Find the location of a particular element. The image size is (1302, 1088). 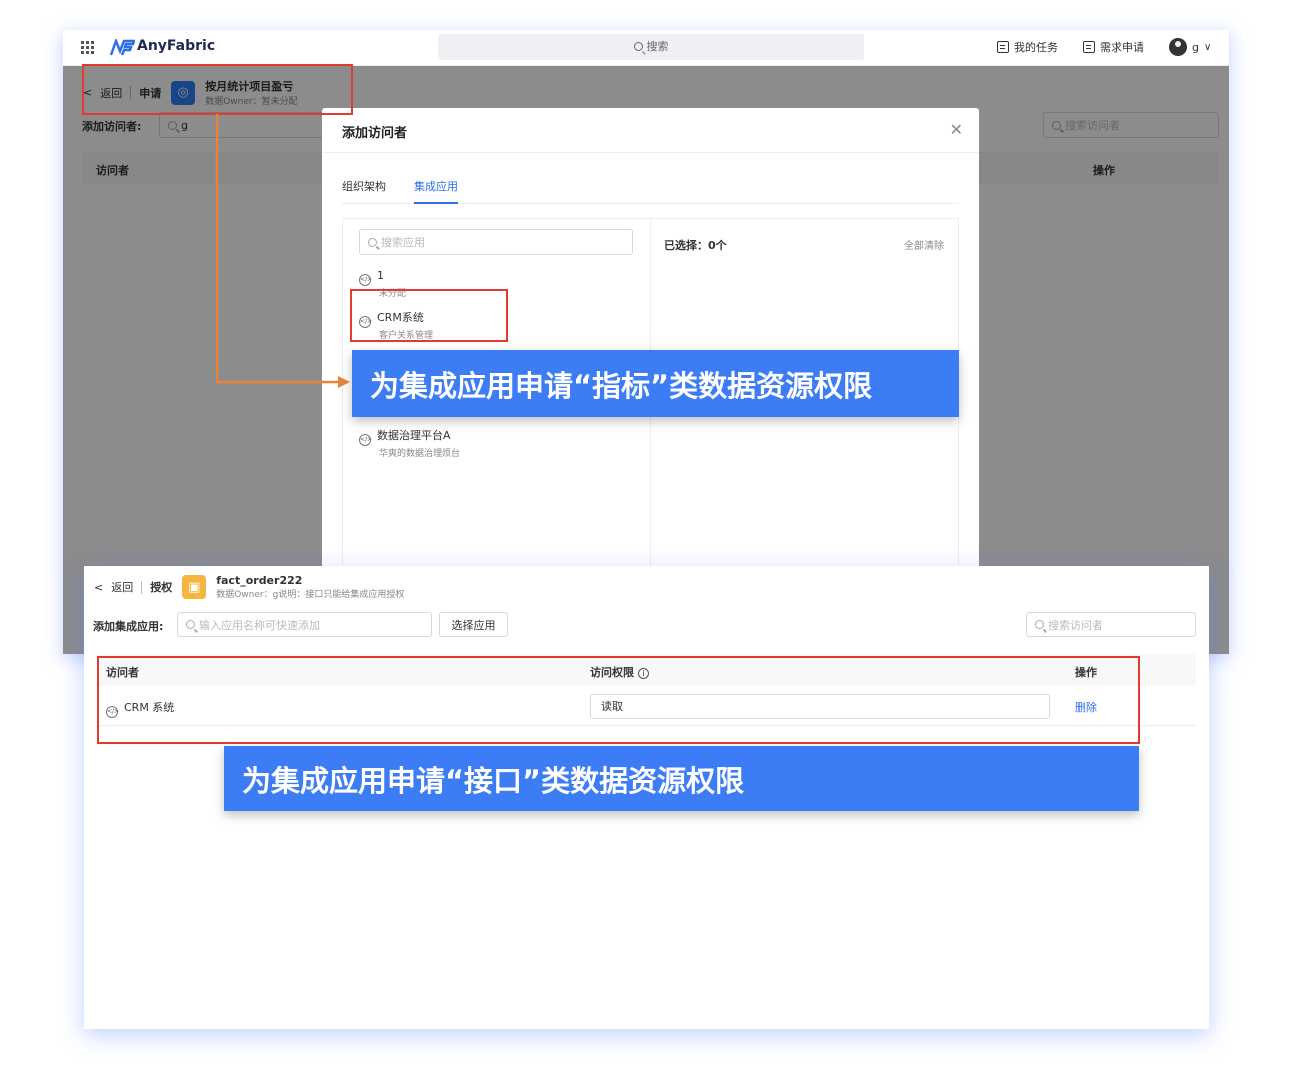

search-visitor-input: 搜索访问者 is located at coordinates (1111, 624).